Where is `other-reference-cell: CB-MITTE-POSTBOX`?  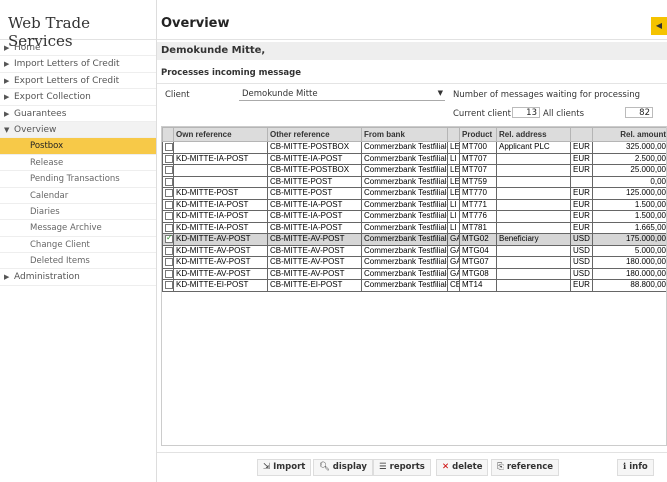
other-reference-cell: CB-MITTE-POSTBOX is located at coordinates (314, 147).